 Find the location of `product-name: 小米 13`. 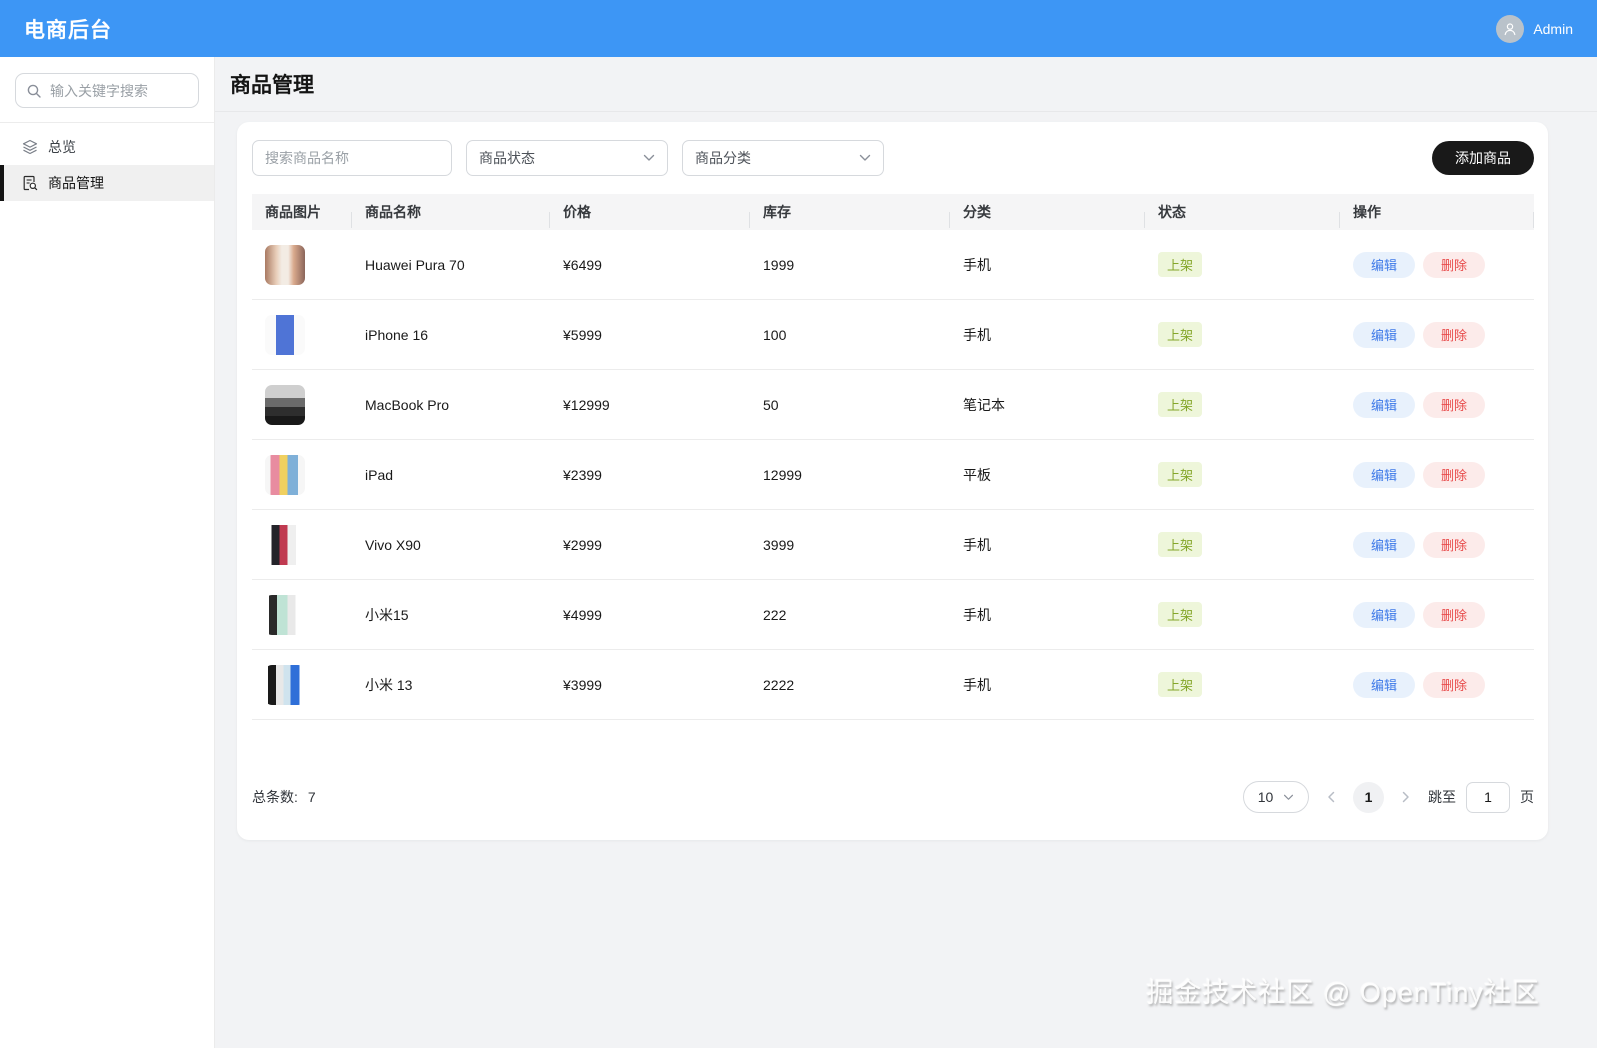

product-name: 小米 13 is located at coordinates (389, 684).